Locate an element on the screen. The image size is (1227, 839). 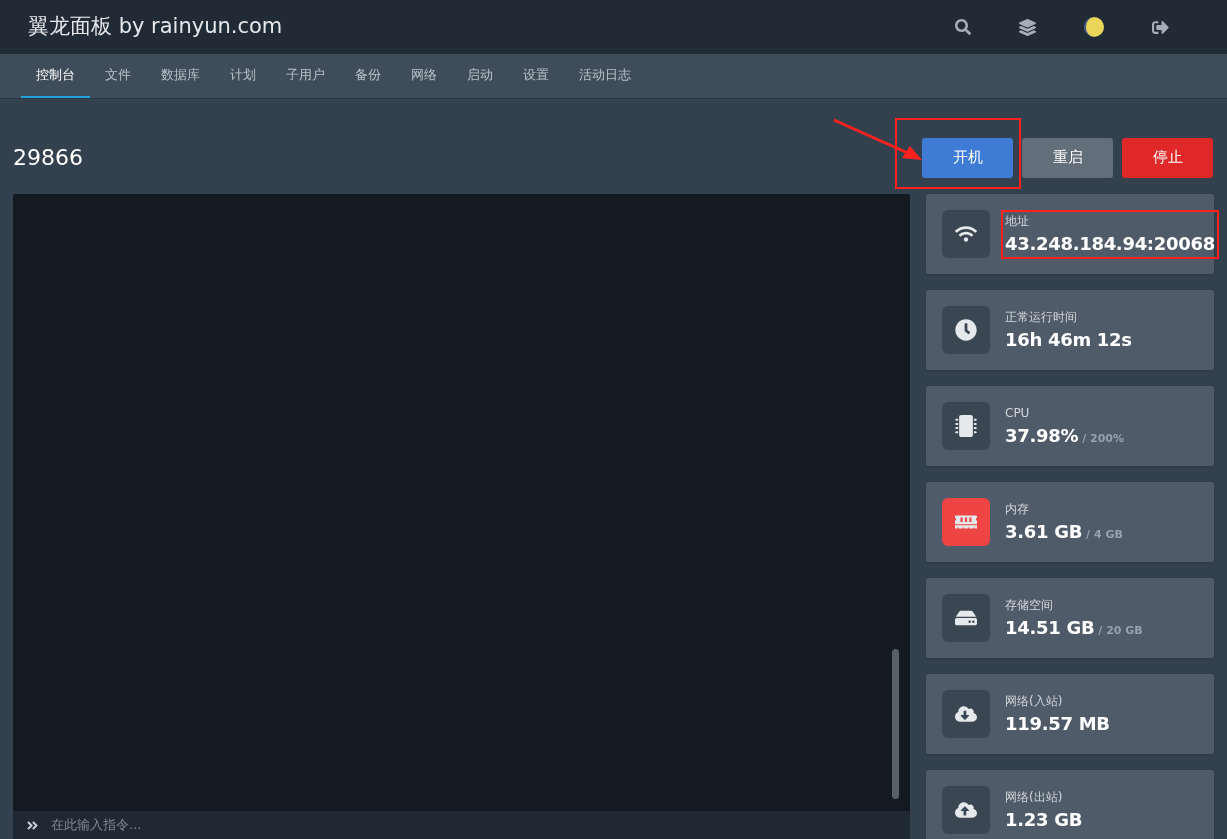
stat-label: 内存 is located at coordinates (1017, 509).